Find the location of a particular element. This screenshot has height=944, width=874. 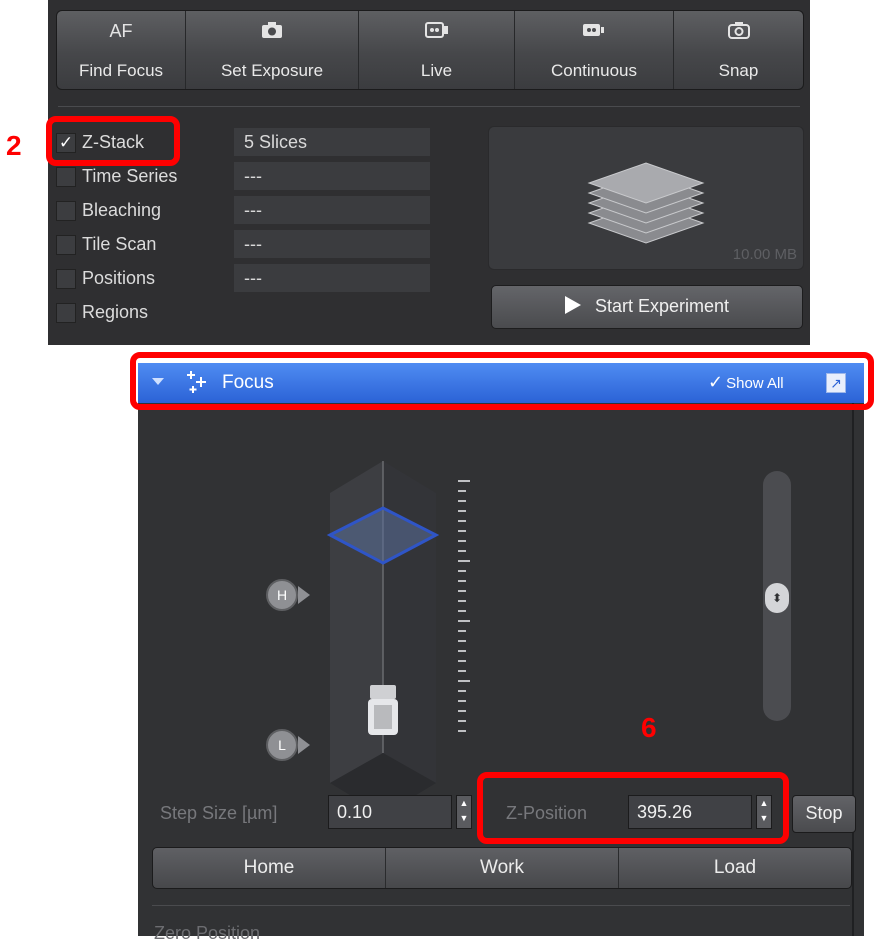

positions-row: Positions --- is located at coordinates (246, 279).